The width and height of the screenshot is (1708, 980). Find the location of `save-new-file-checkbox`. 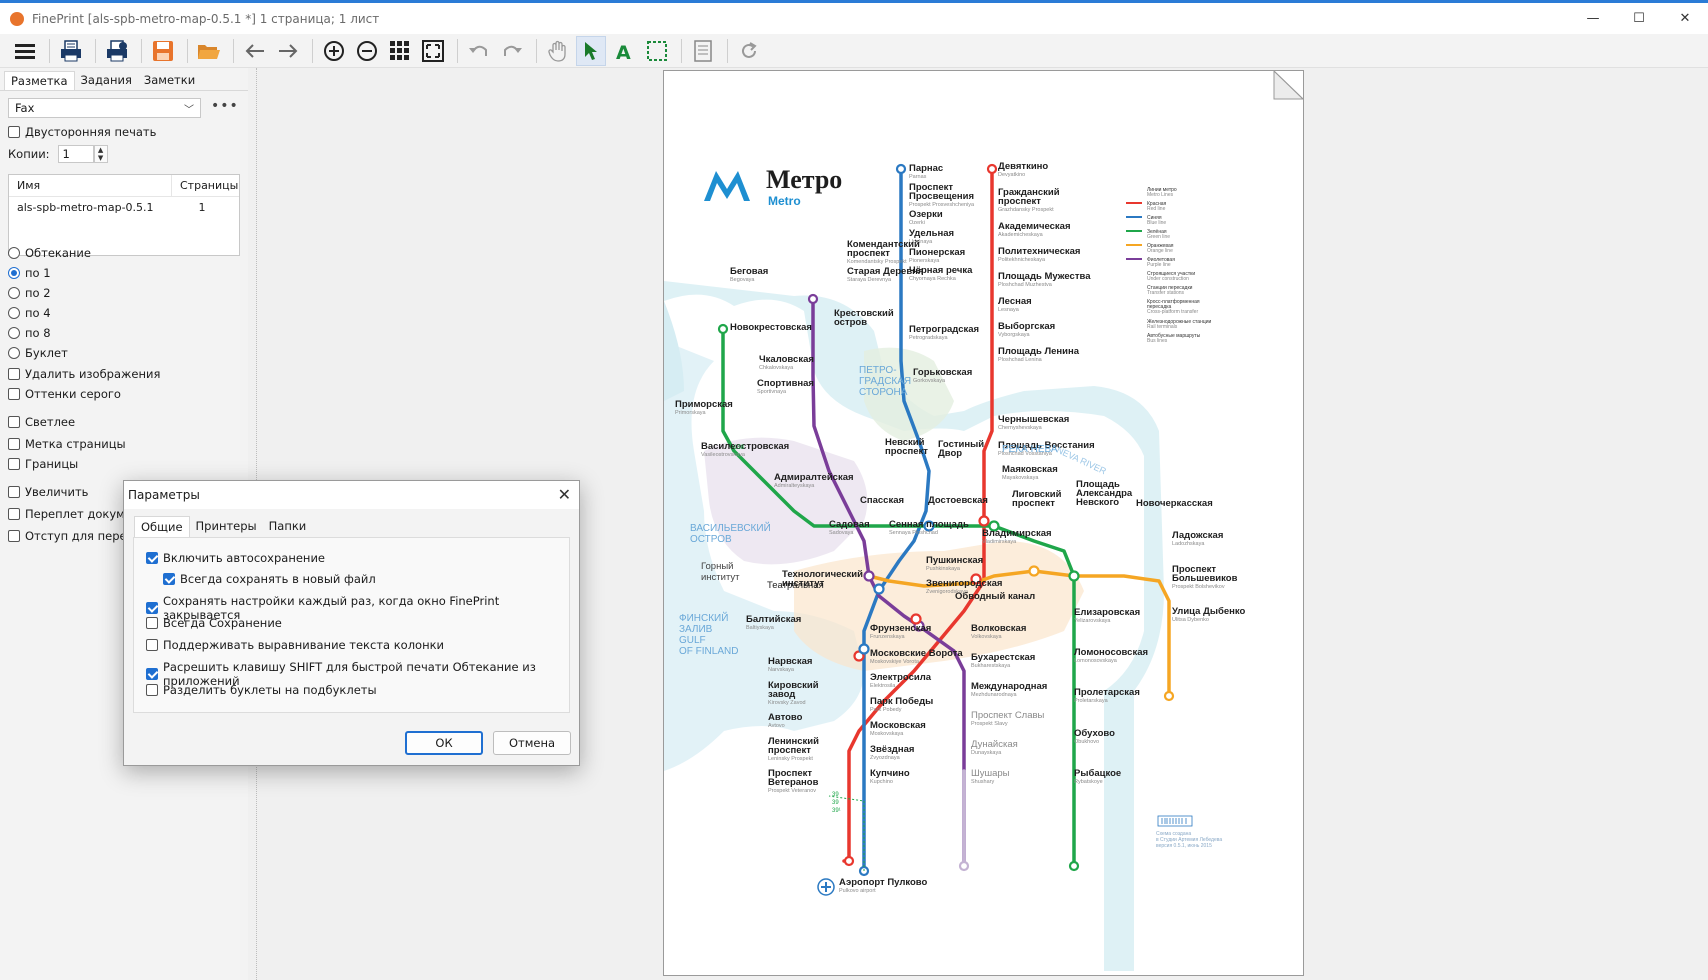

save-new-file-checkbox is located at coordinates (169, 579).